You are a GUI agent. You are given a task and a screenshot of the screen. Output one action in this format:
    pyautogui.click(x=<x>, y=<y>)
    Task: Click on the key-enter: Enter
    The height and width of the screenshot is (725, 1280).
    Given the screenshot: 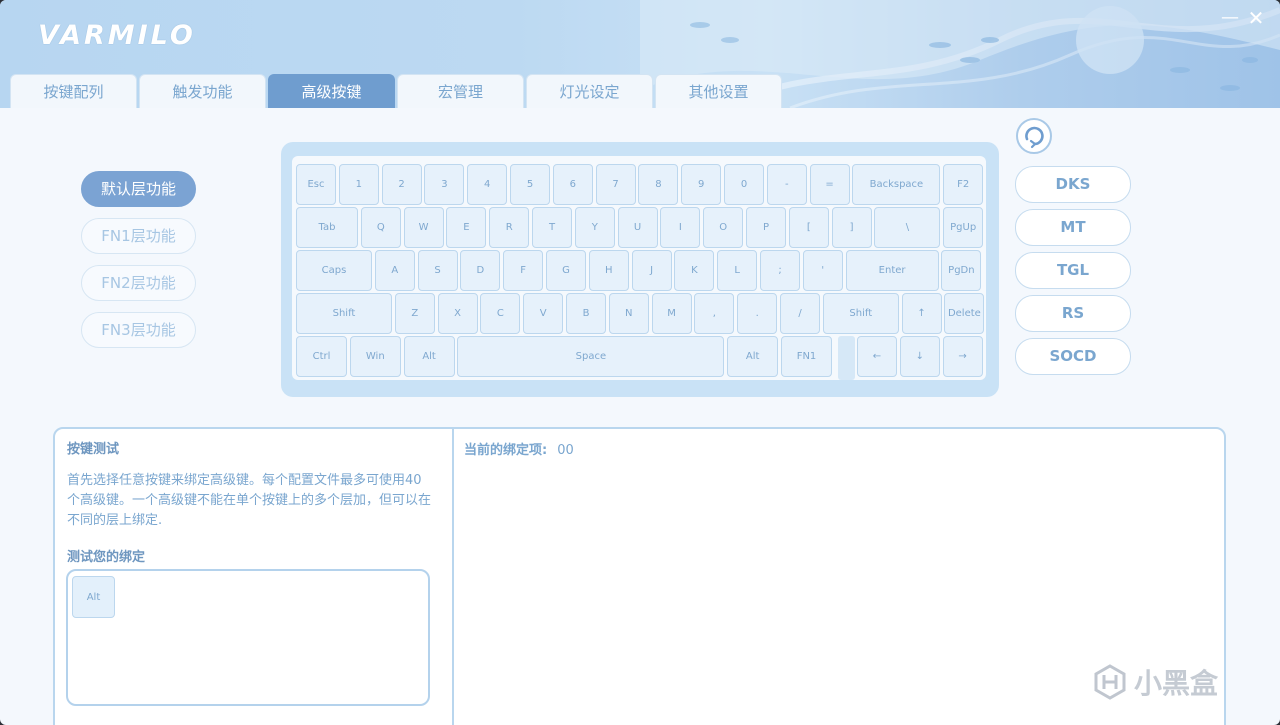 What is the action you would take?
    pyautogui.click(x=892, y=270)
    